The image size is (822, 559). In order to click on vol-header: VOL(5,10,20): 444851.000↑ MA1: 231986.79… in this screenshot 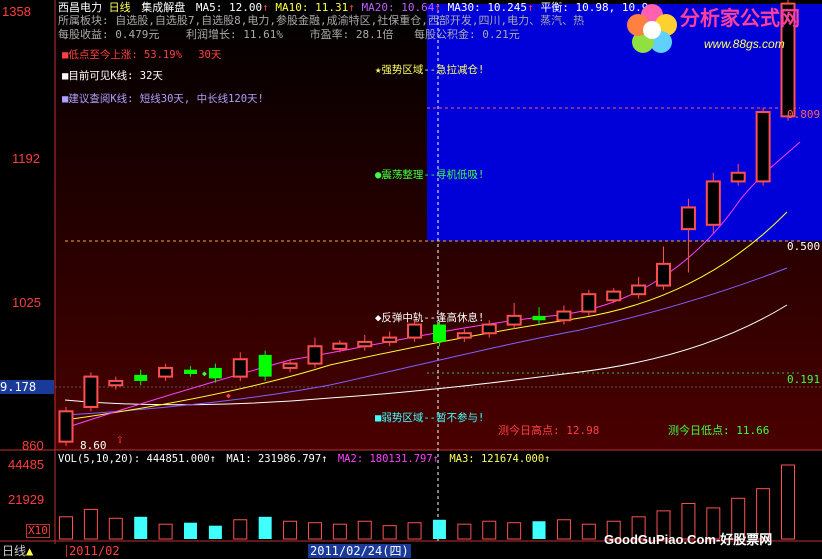, I will do `click(304, 459)`.